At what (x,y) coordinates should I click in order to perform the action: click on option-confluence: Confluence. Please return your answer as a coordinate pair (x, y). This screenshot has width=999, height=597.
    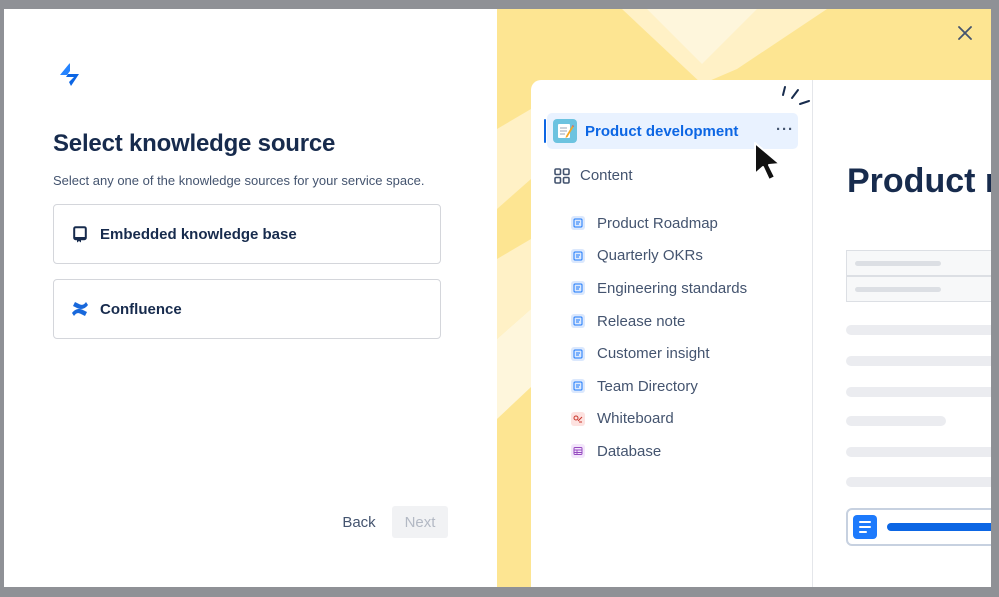
    Looking at the image, I should click on (247, 309).